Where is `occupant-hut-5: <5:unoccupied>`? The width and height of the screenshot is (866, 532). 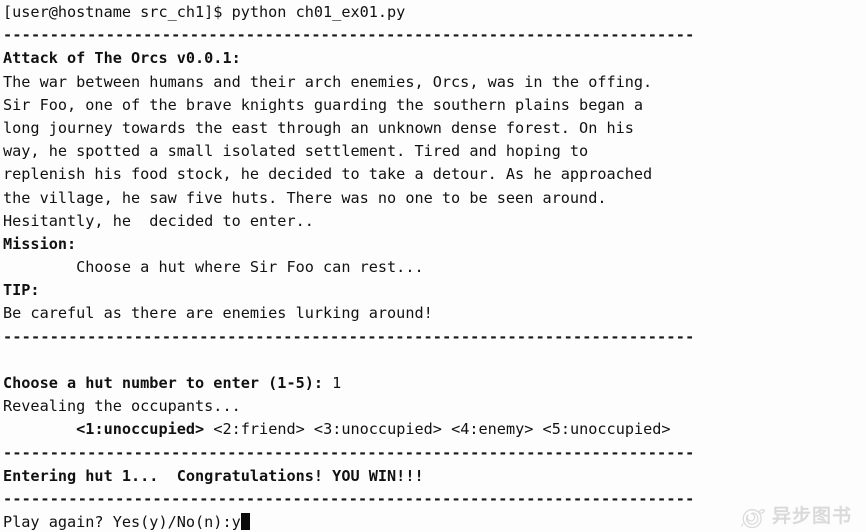
occupant-hut-5: <5:unoccupied> is located at coordinates (606, 429).